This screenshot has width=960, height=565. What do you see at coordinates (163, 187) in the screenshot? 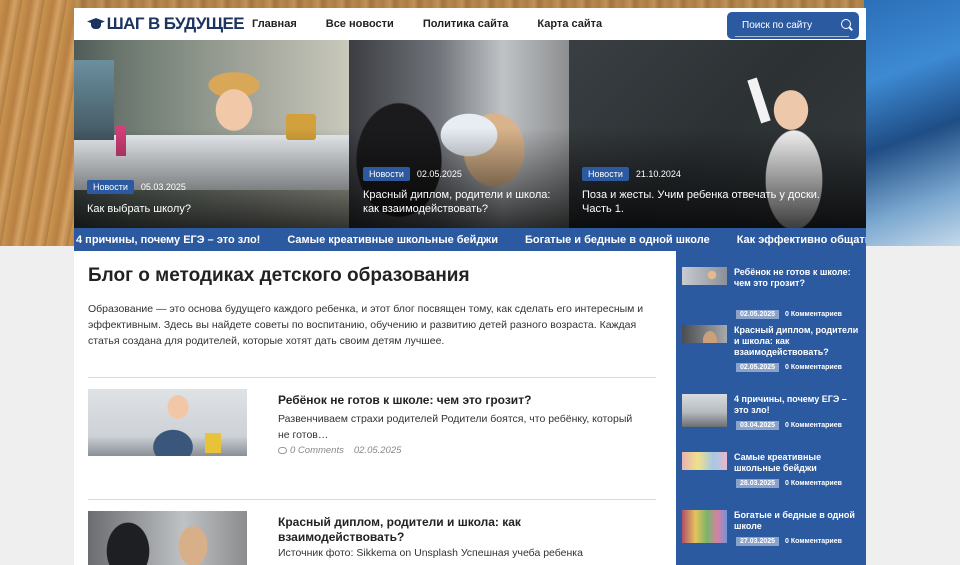
I see `slide-date: 05.03.2025` at bounding box center [163, 187].